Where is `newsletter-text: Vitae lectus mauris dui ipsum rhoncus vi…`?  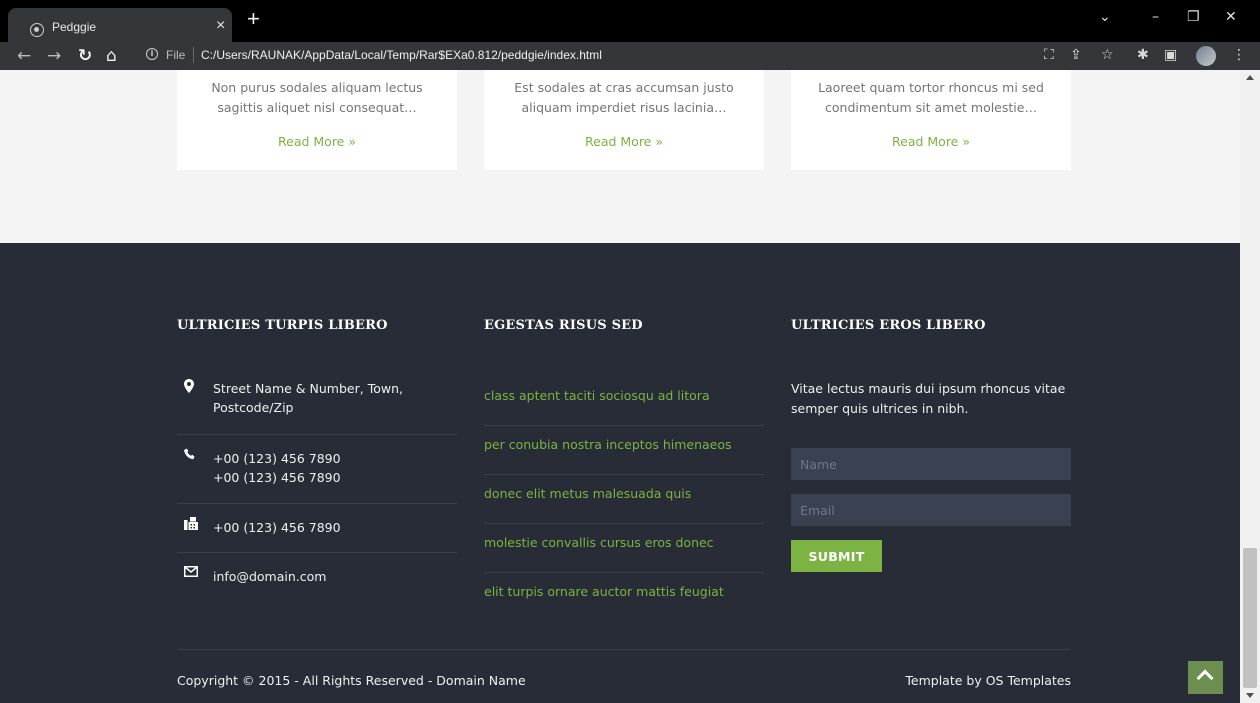 newsletter-text: Vitae lectus mauris dui ipsum rhoncus vi… is located at coordinates (928, 398).